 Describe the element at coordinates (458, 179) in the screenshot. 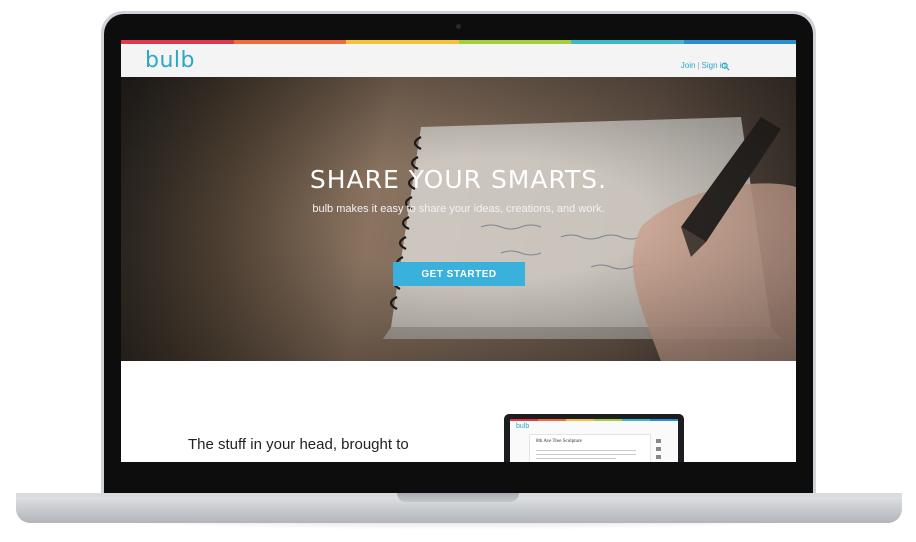

I see `hero-title: SHARE YOUR SMARTS.` at that location.